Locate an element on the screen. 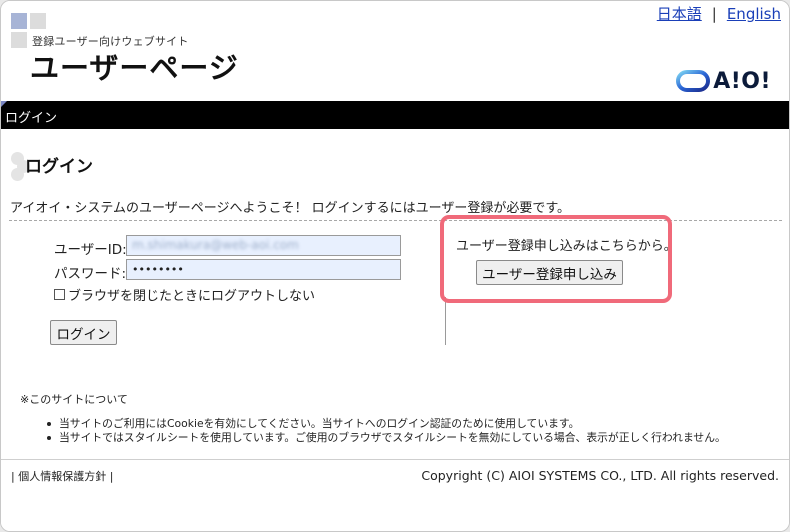  keep-logged-in-label: ブラウザを閉じたときにログアウトしない is located at coordinates (192, 296).